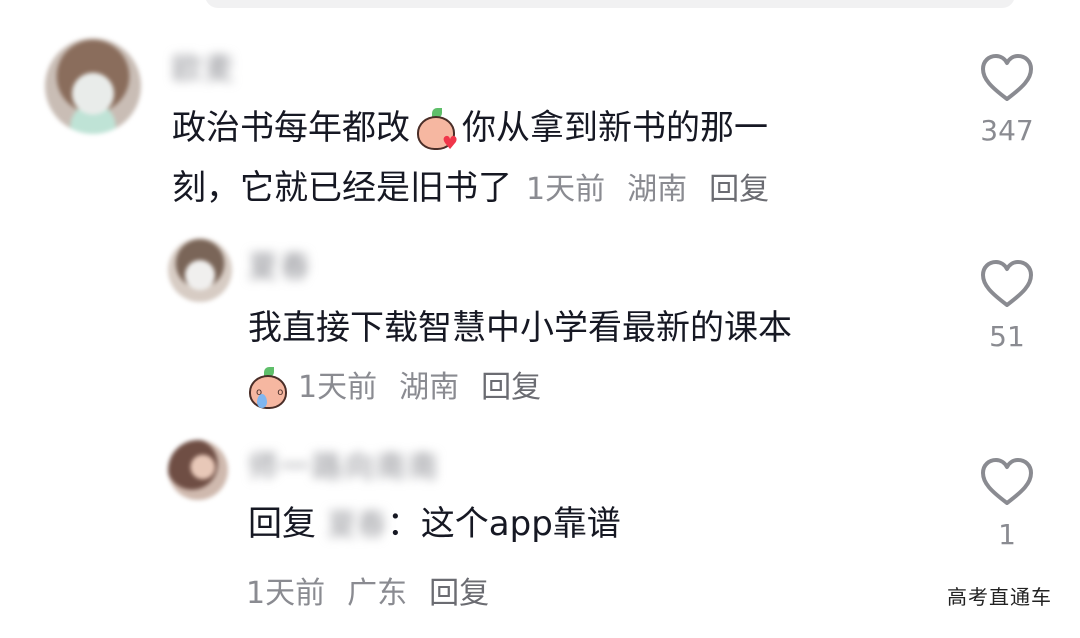 The image size is (1080, 638). I want to click on username: 师一路向南南, so click(344, 464).